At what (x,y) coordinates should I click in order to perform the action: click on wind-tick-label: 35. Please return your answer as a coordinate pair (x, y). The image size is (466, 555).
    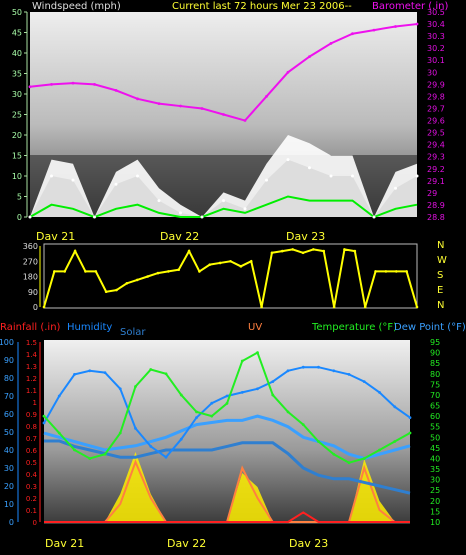
    Looking at the image, I should click on (17, 74).